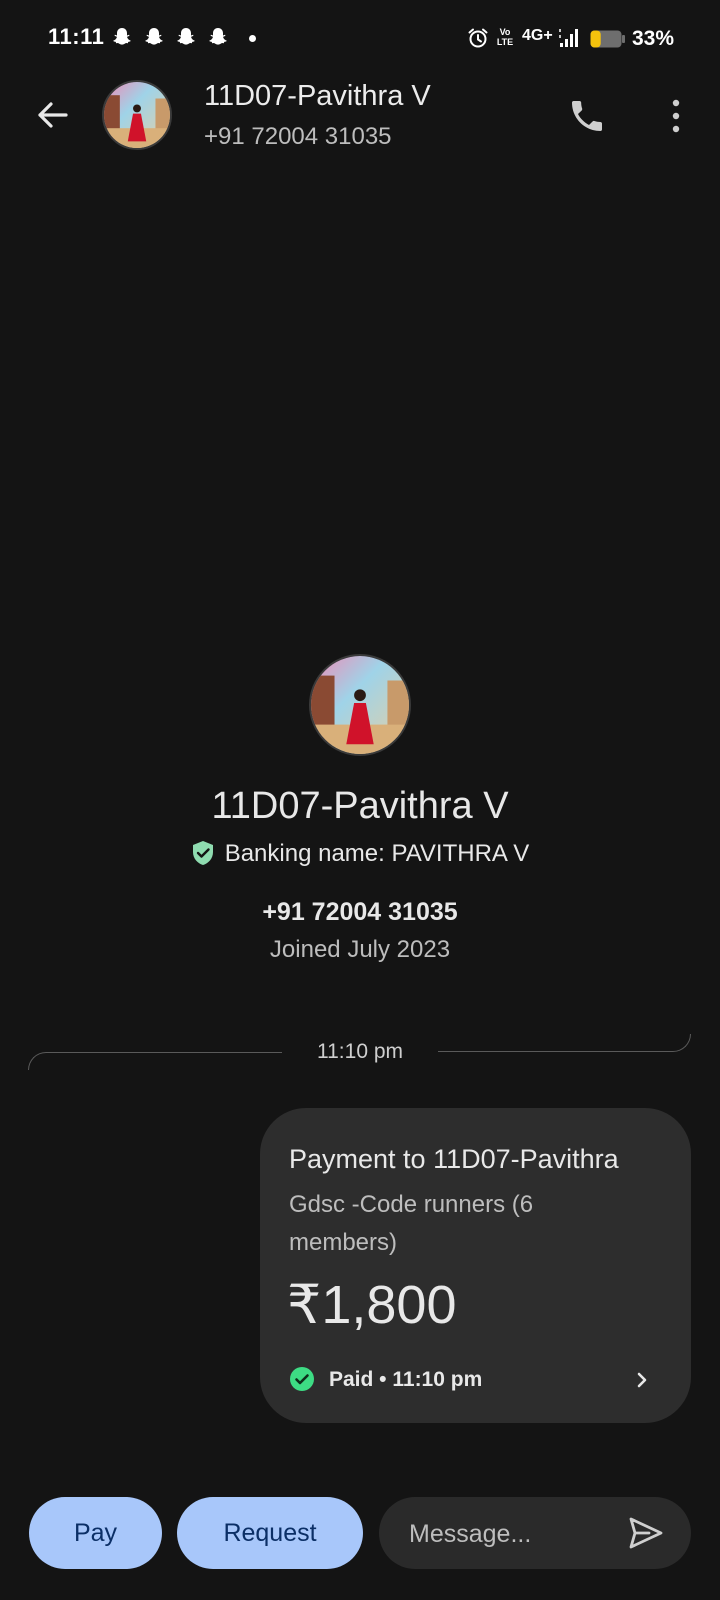  What do you see at coordinates (302, 1379) in the screenshot?
I see `check-circle-icon` at bounding box center [302, 1379].